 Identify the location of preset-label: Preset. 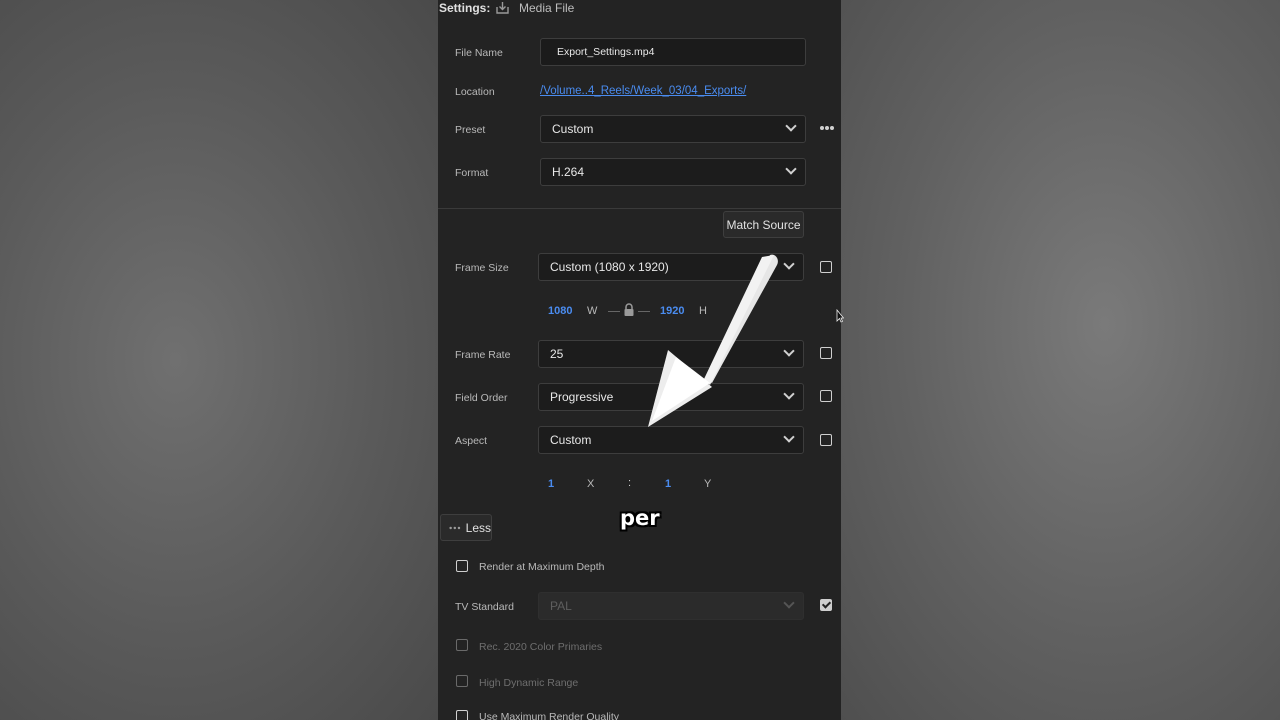
(470, 130).